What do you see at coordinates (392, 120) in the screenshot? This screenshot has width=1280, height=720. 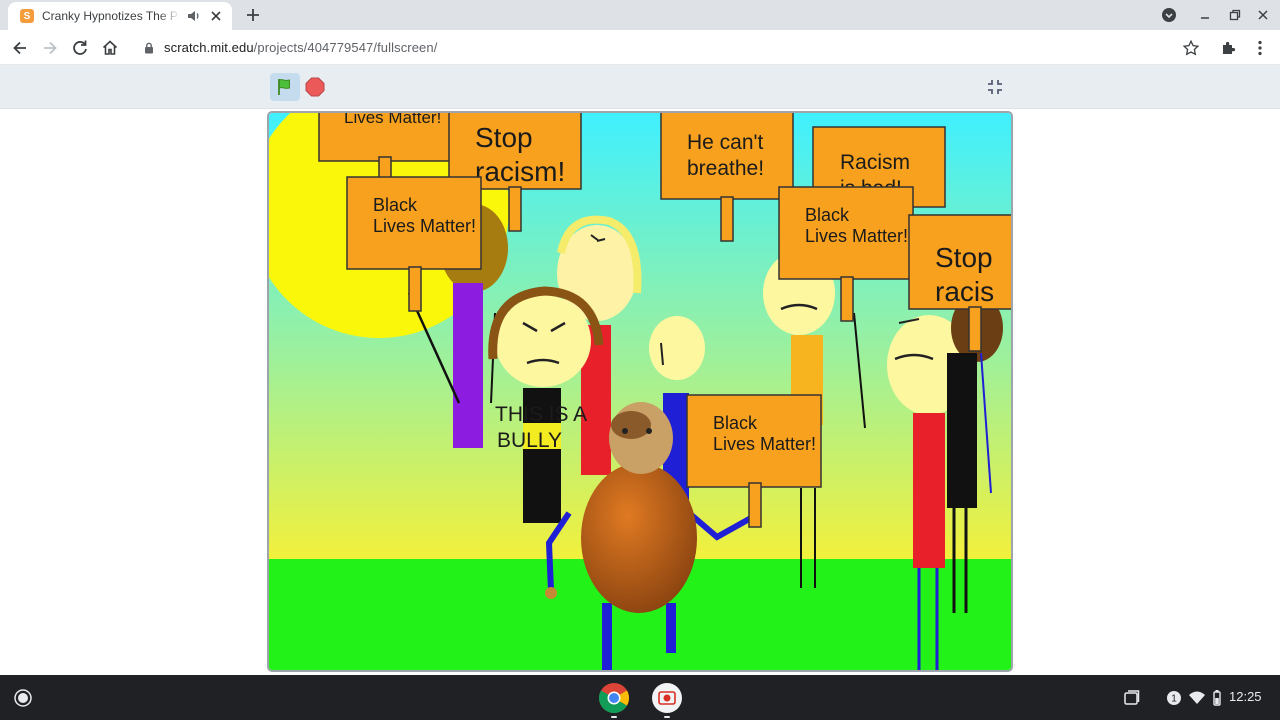 I see `sign-top-left-line-1: Lives Matter!` at bounding box center [392, 120].